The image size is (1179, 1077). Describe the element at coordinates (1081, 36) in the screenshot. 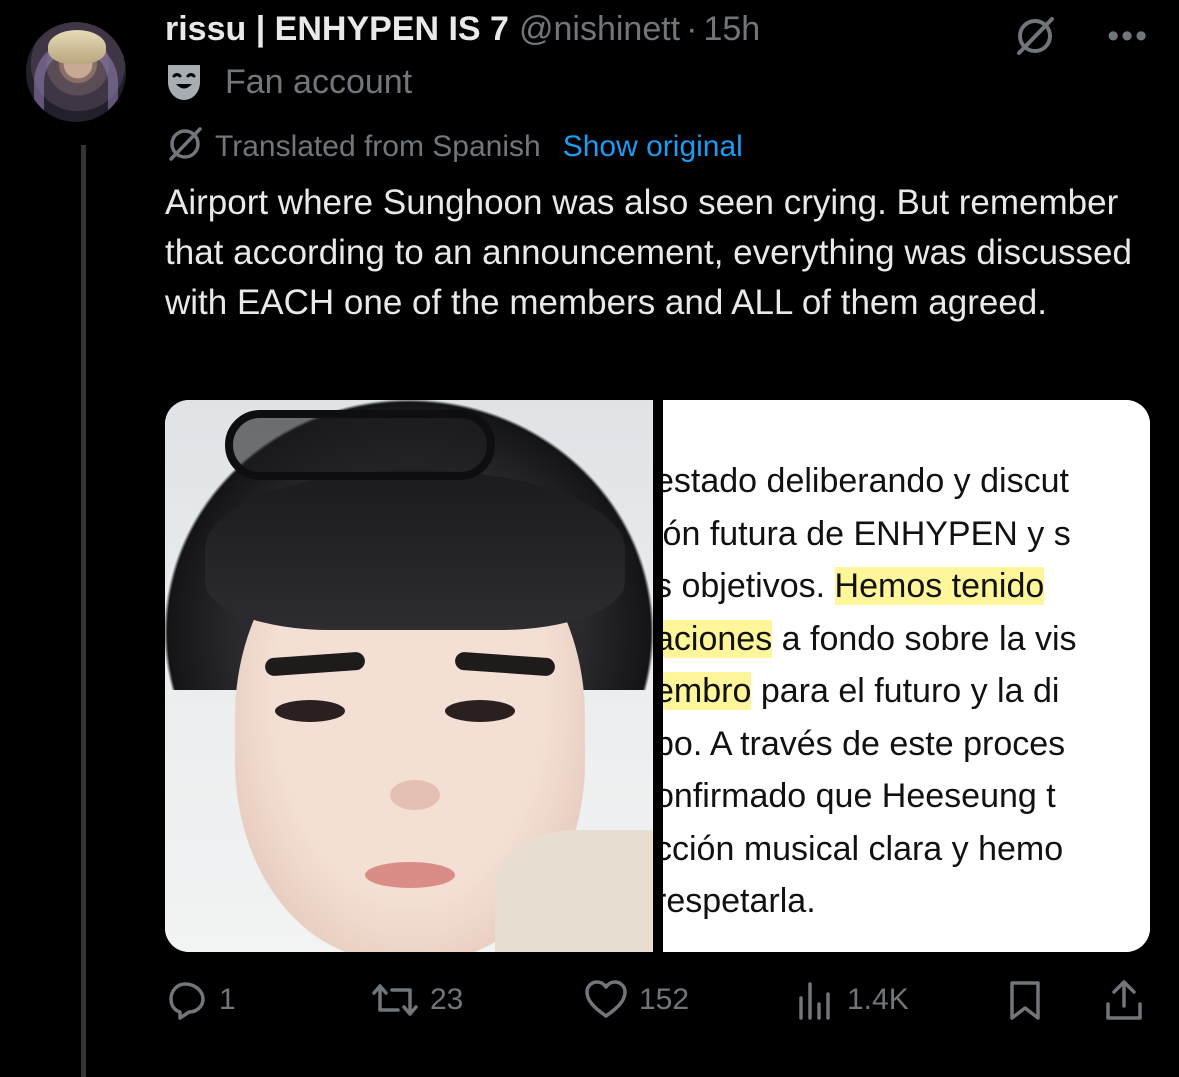

I see `header-icons: •••` at that location.